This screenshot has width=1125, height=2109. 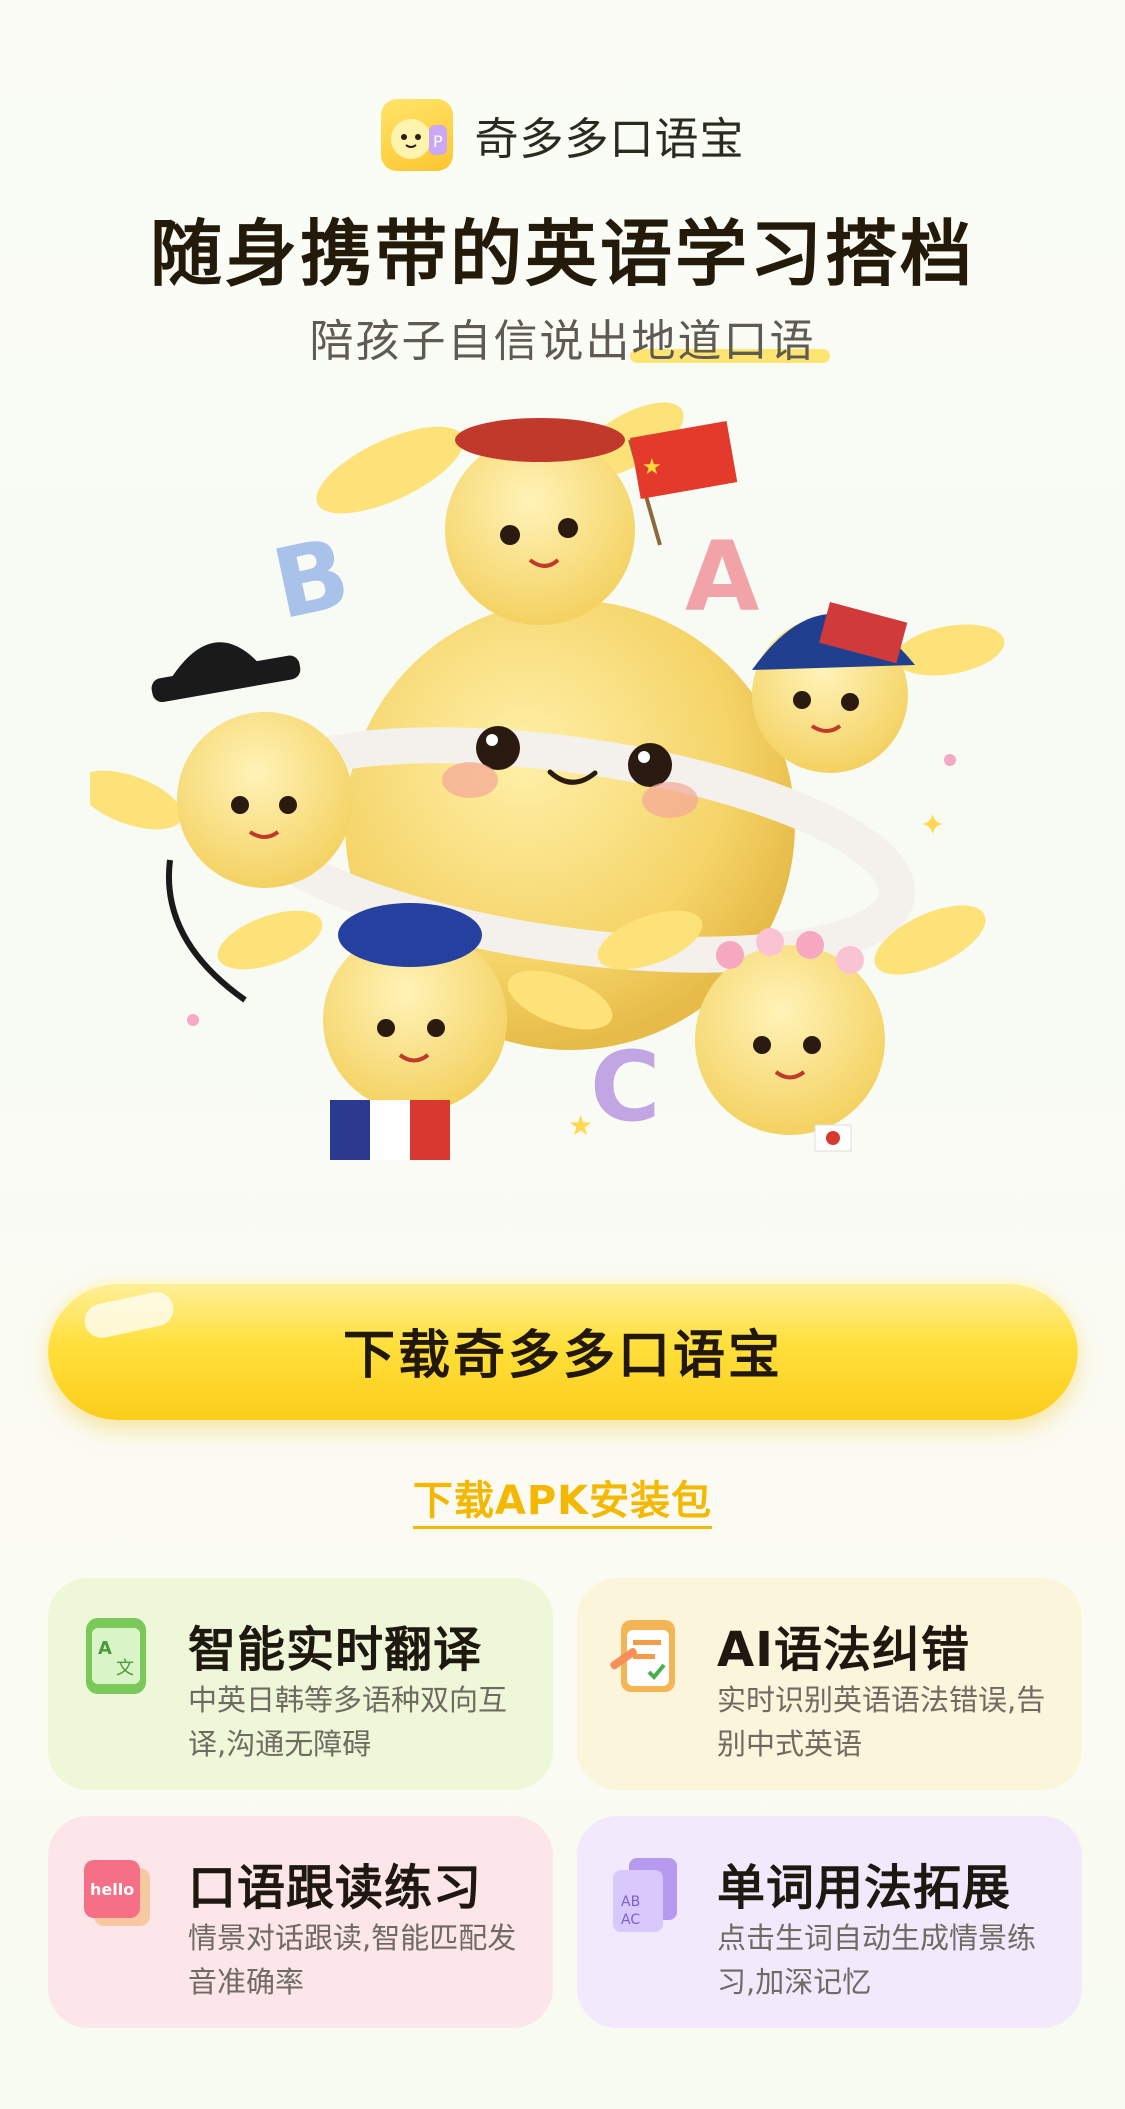 I want to click on subtitle-wrap: 陪孩子自信说出地道口语, so click(x=562, y=337).